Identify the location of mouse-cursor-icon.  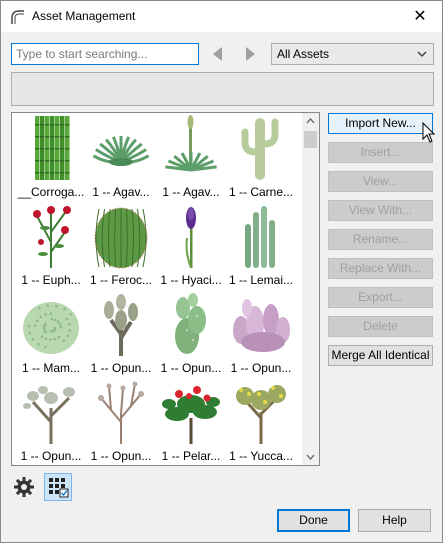
(429, 132).